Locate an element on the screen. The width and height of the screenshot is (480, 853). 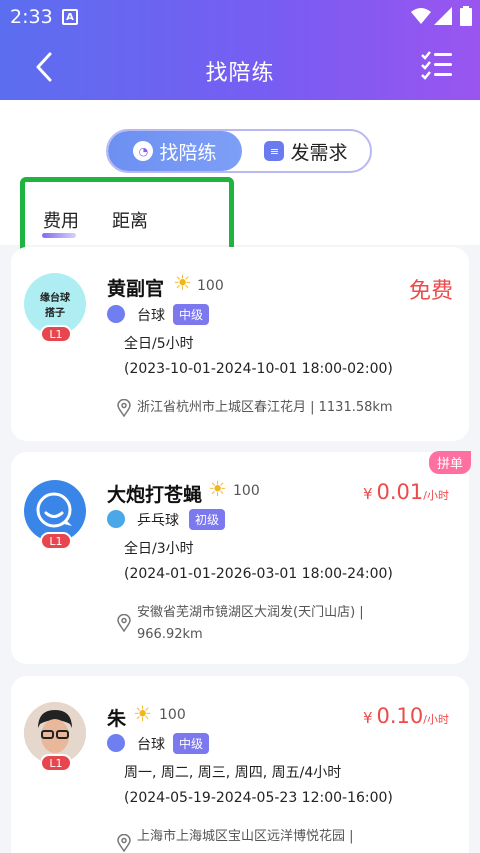
location-line: 上海市上海城区宝山区远洋博悦花园 | is located at coordinates (245, 836).